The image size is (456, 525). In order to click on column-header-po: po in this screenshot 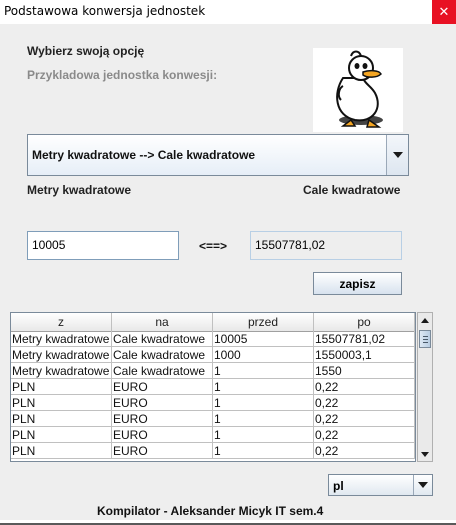, I will do `click(364, 322)`.